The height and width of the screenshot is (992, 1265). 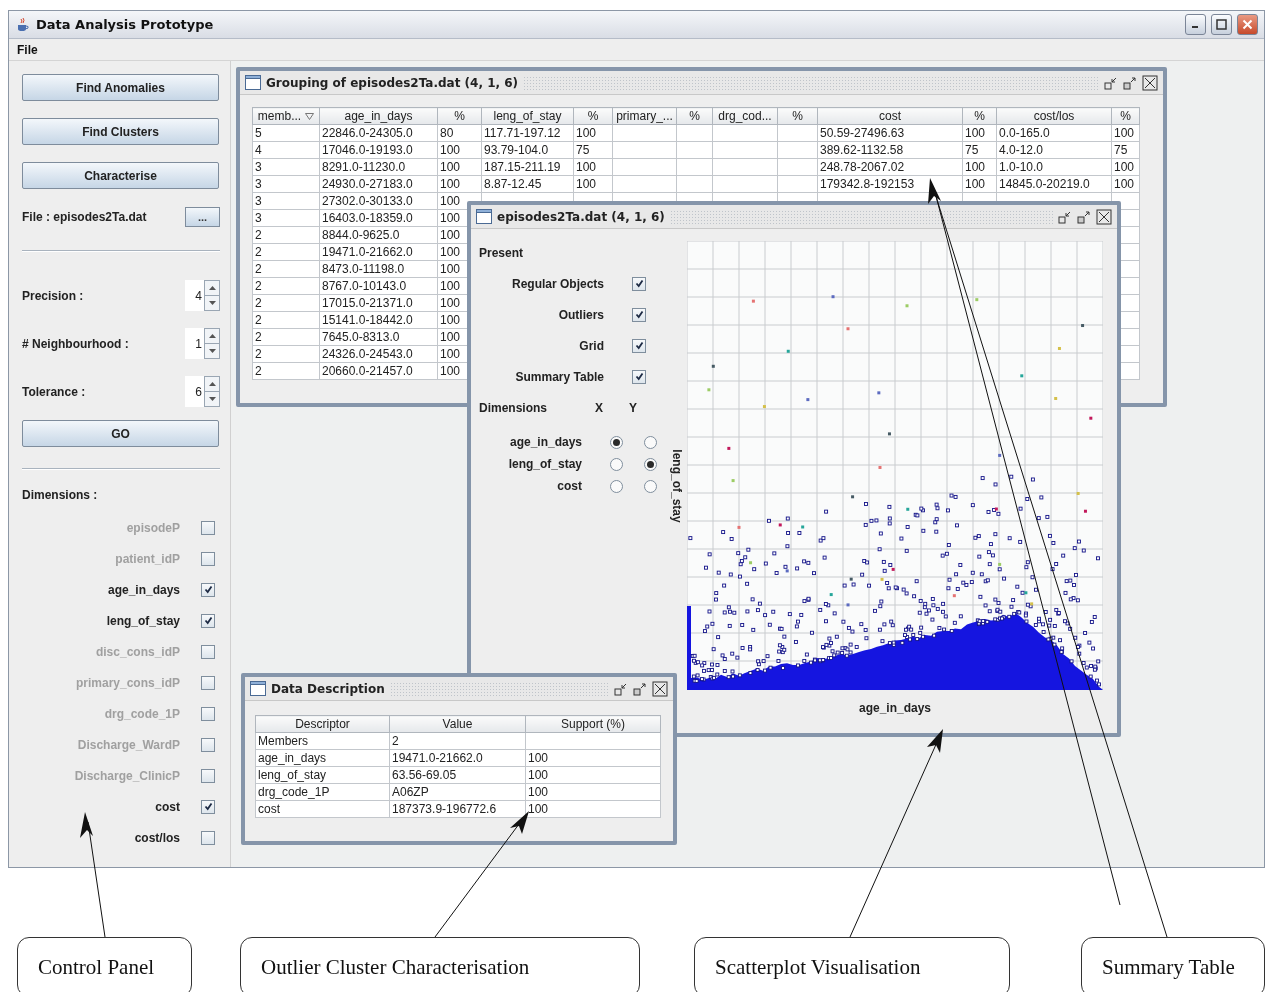 What do you see at coordinates (894, 708) in the screenshot?
I see `axis-label: age_in_days` at bounding box center [894, 708].